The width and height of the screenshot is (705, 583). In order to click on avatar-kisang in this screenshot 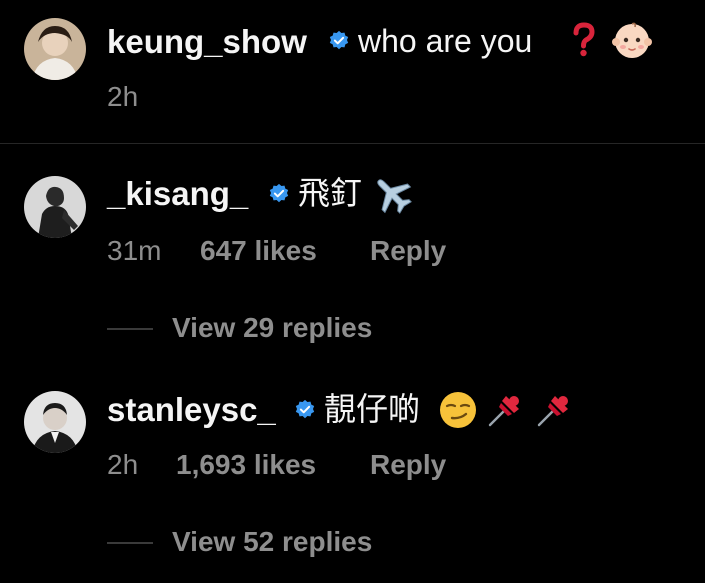, I will do `click(55, 207)`.